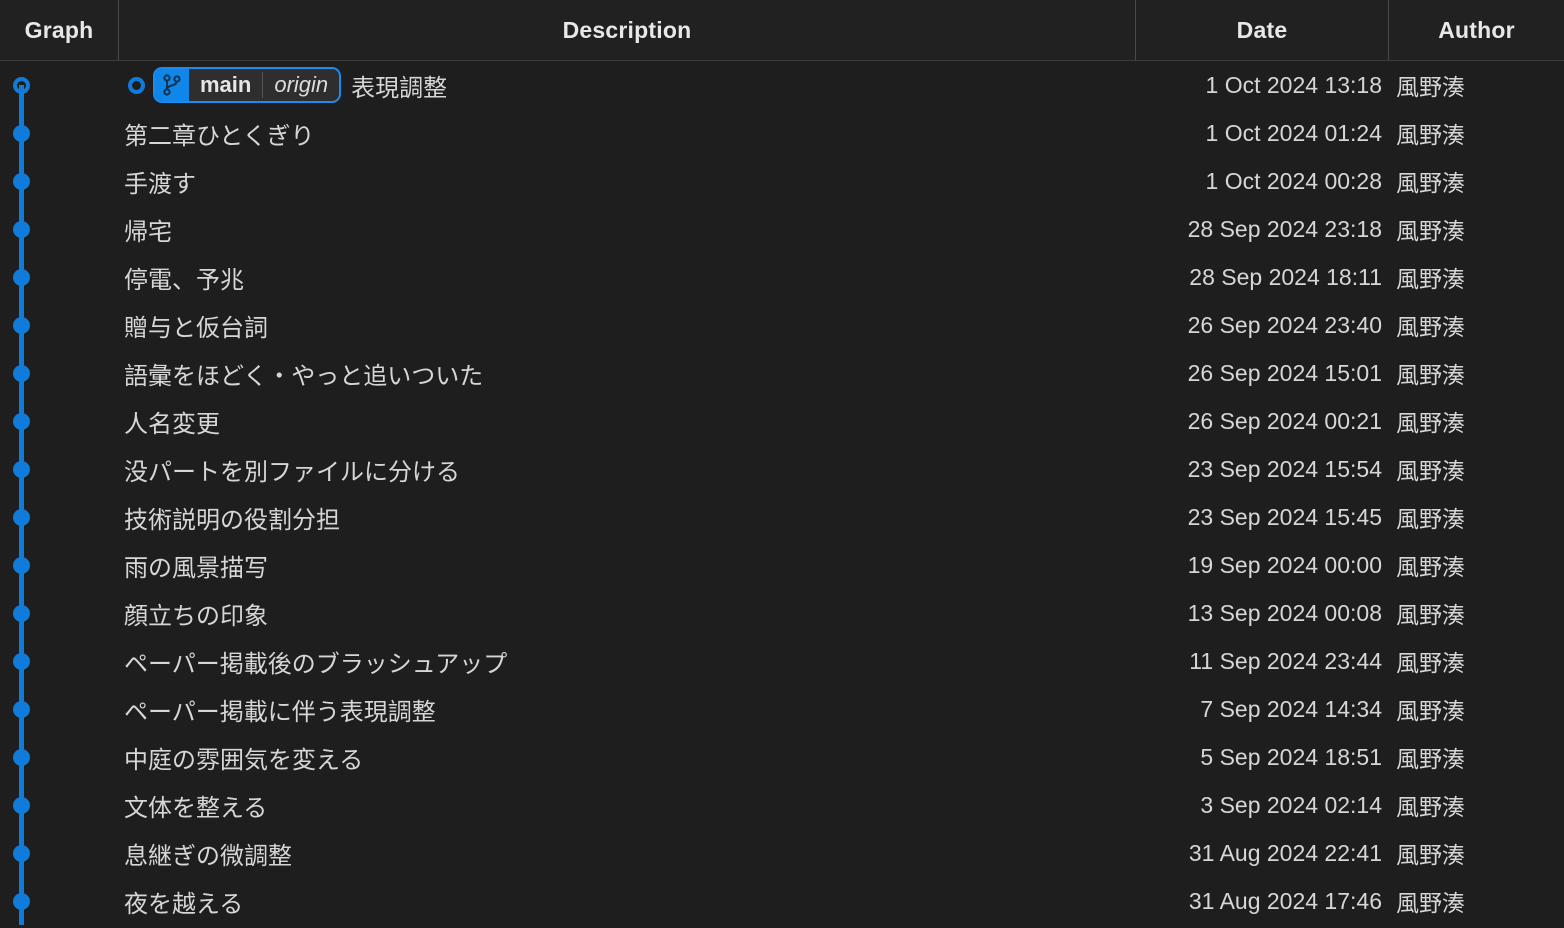  Describe the element at coordinates (626, 805) in the screenshot. I see `description-cell: 文体を整える` at that location.